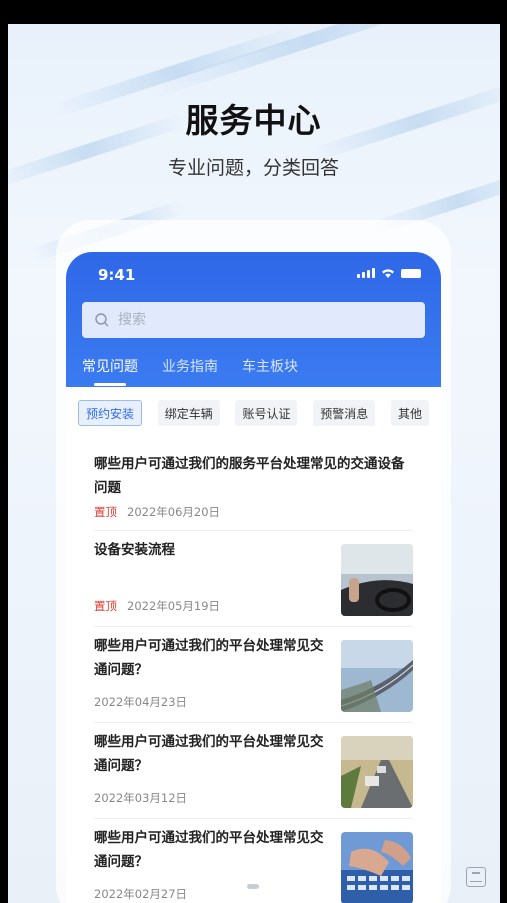 This screenshot has width=507, height=903. I want to click on floating-note-icon, so click(476, 877).